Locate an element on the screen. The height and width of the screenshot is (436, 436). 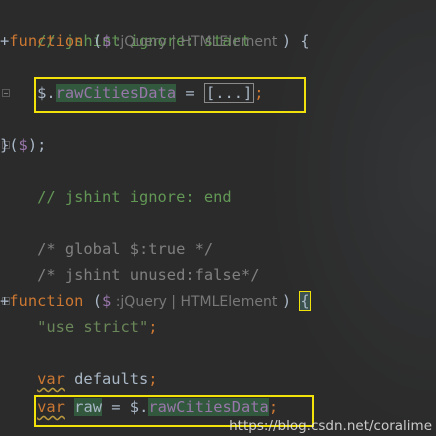
matched-brace: { is located at coordinates (305, 301).